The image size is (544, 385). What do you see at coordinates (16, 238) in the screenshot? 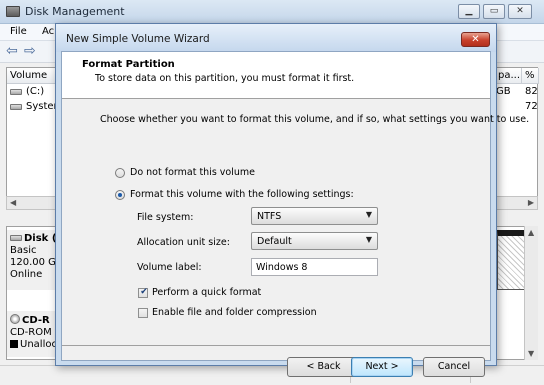
I see `disk-icon` at bounding box center [16, 238].